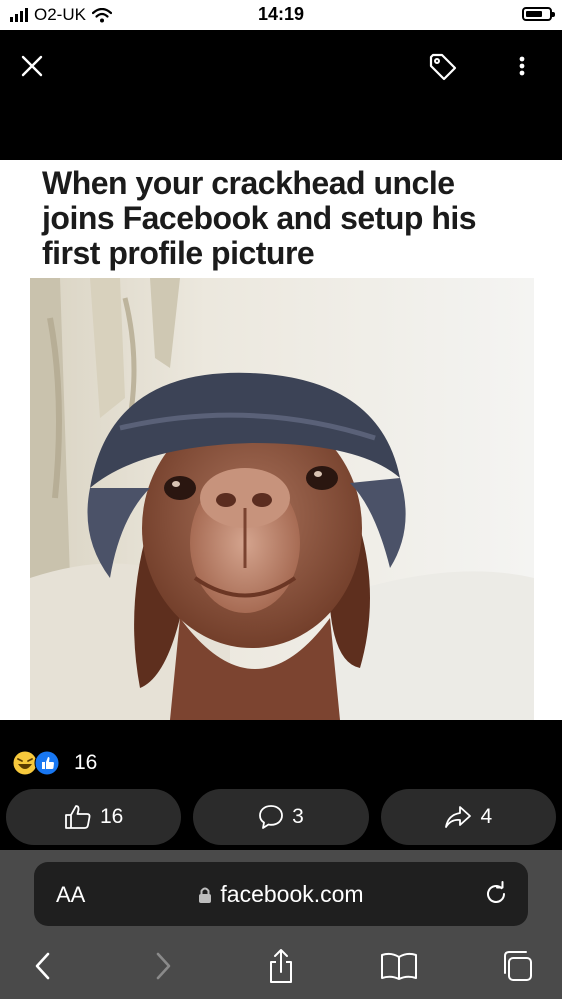  I want to click on address-bar: AA facebook.com, so click(281, 894).